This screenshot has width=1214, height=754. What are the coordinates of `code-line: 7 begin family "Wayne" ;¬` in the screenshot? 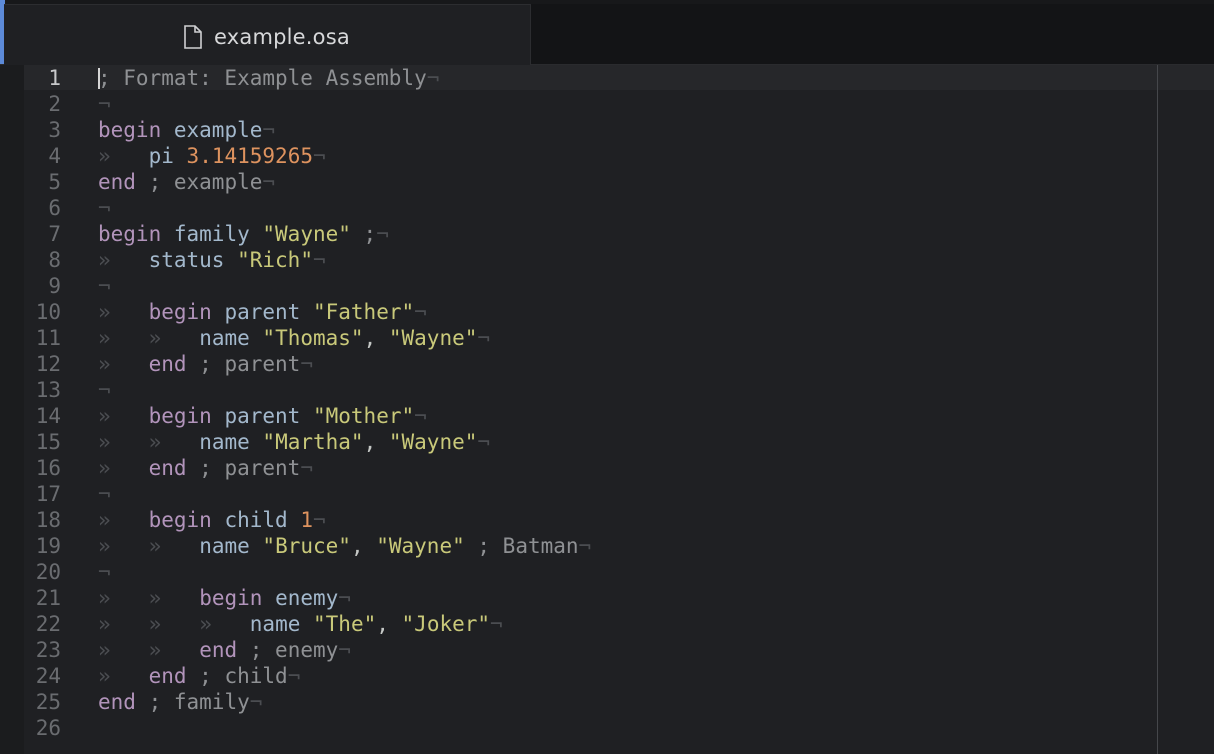 It's located at (607, 234).